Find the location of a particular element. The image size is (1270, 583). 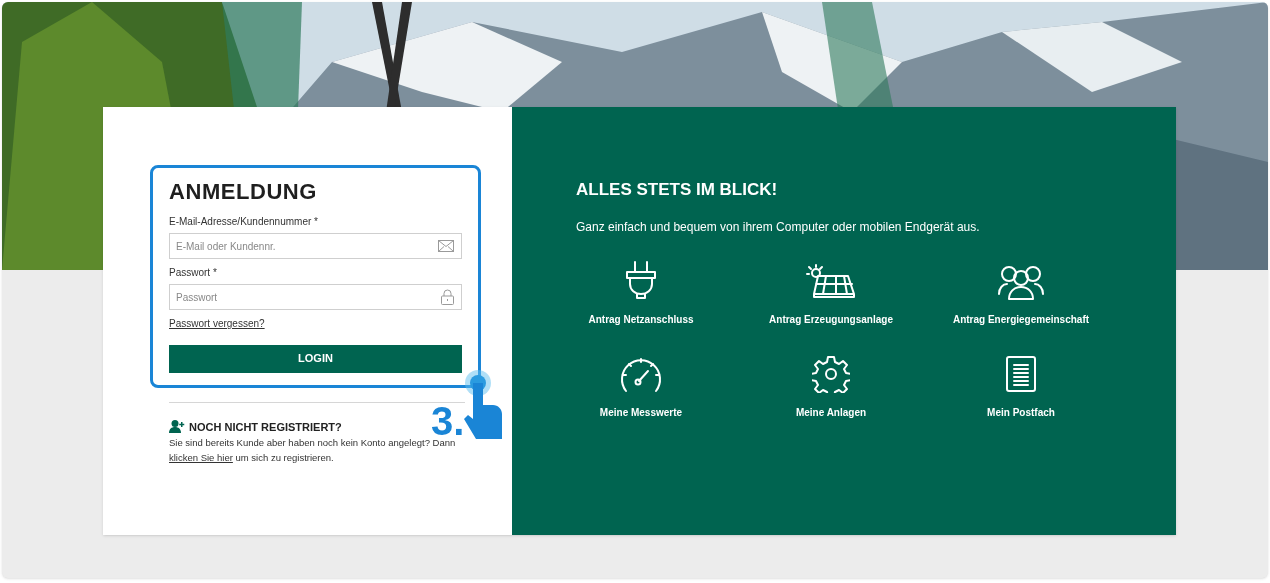

envelope-icon is located at coordinates (446, 245).